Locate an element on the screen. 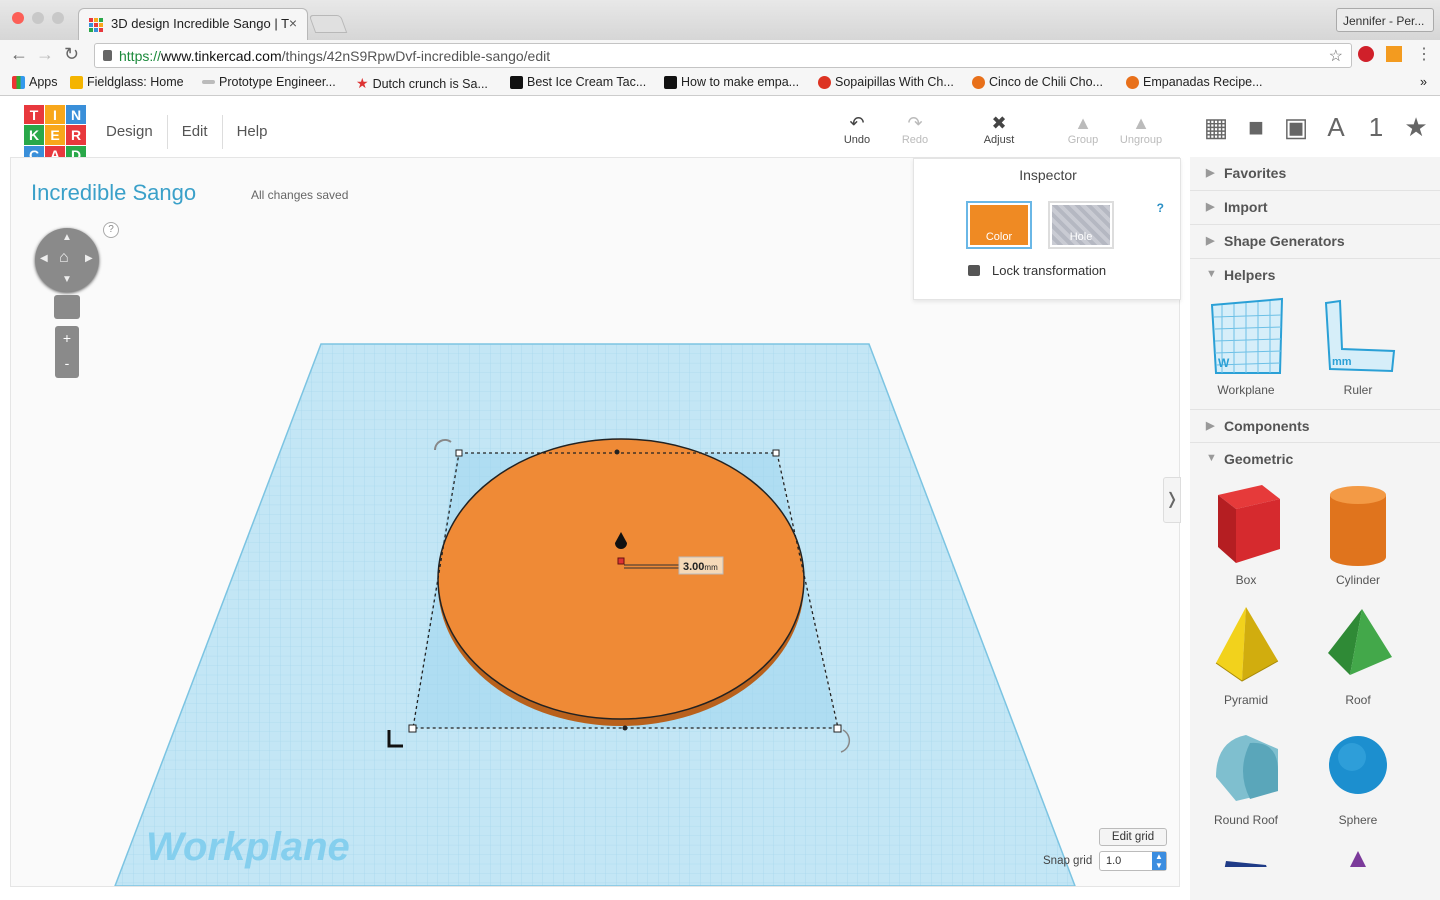 Image resolution: width=1440 pixels, height=900 pixels. collapse-panel-button: ❭ is located at coordinates (1172, 500).